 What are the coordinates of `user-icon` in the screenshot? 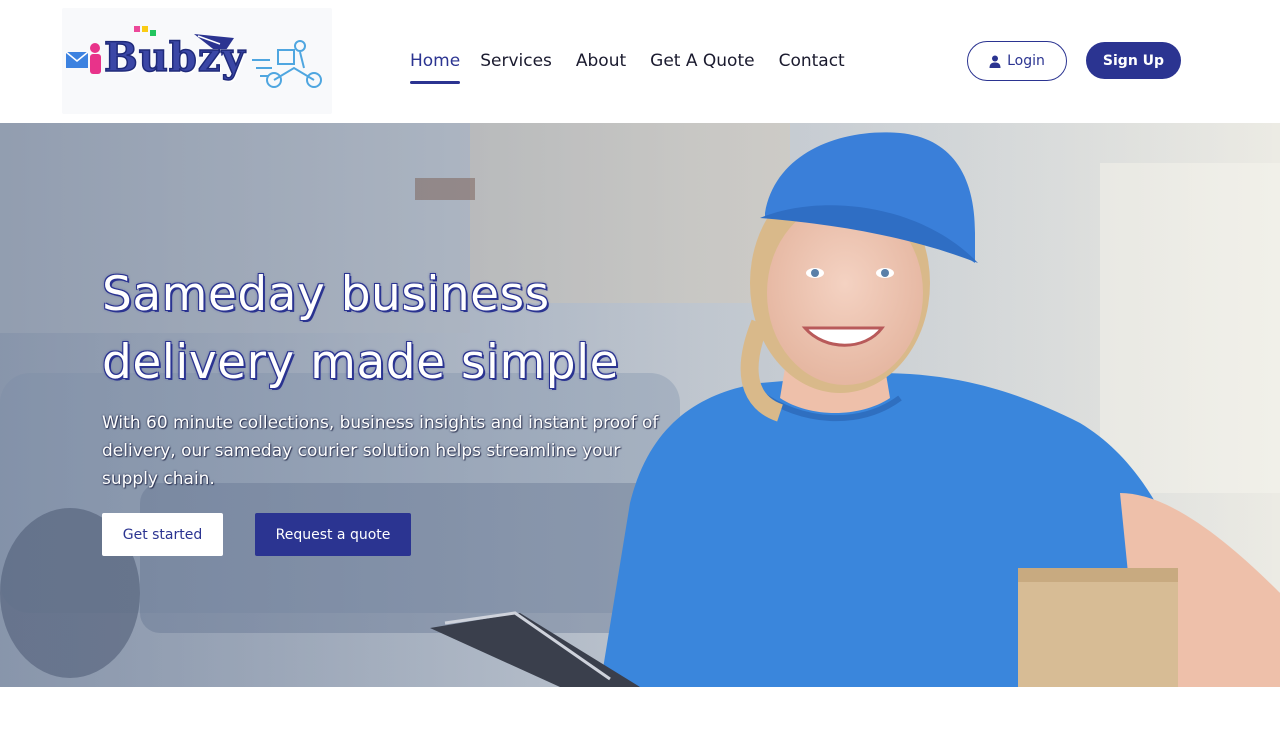 It's located at (995, 61).